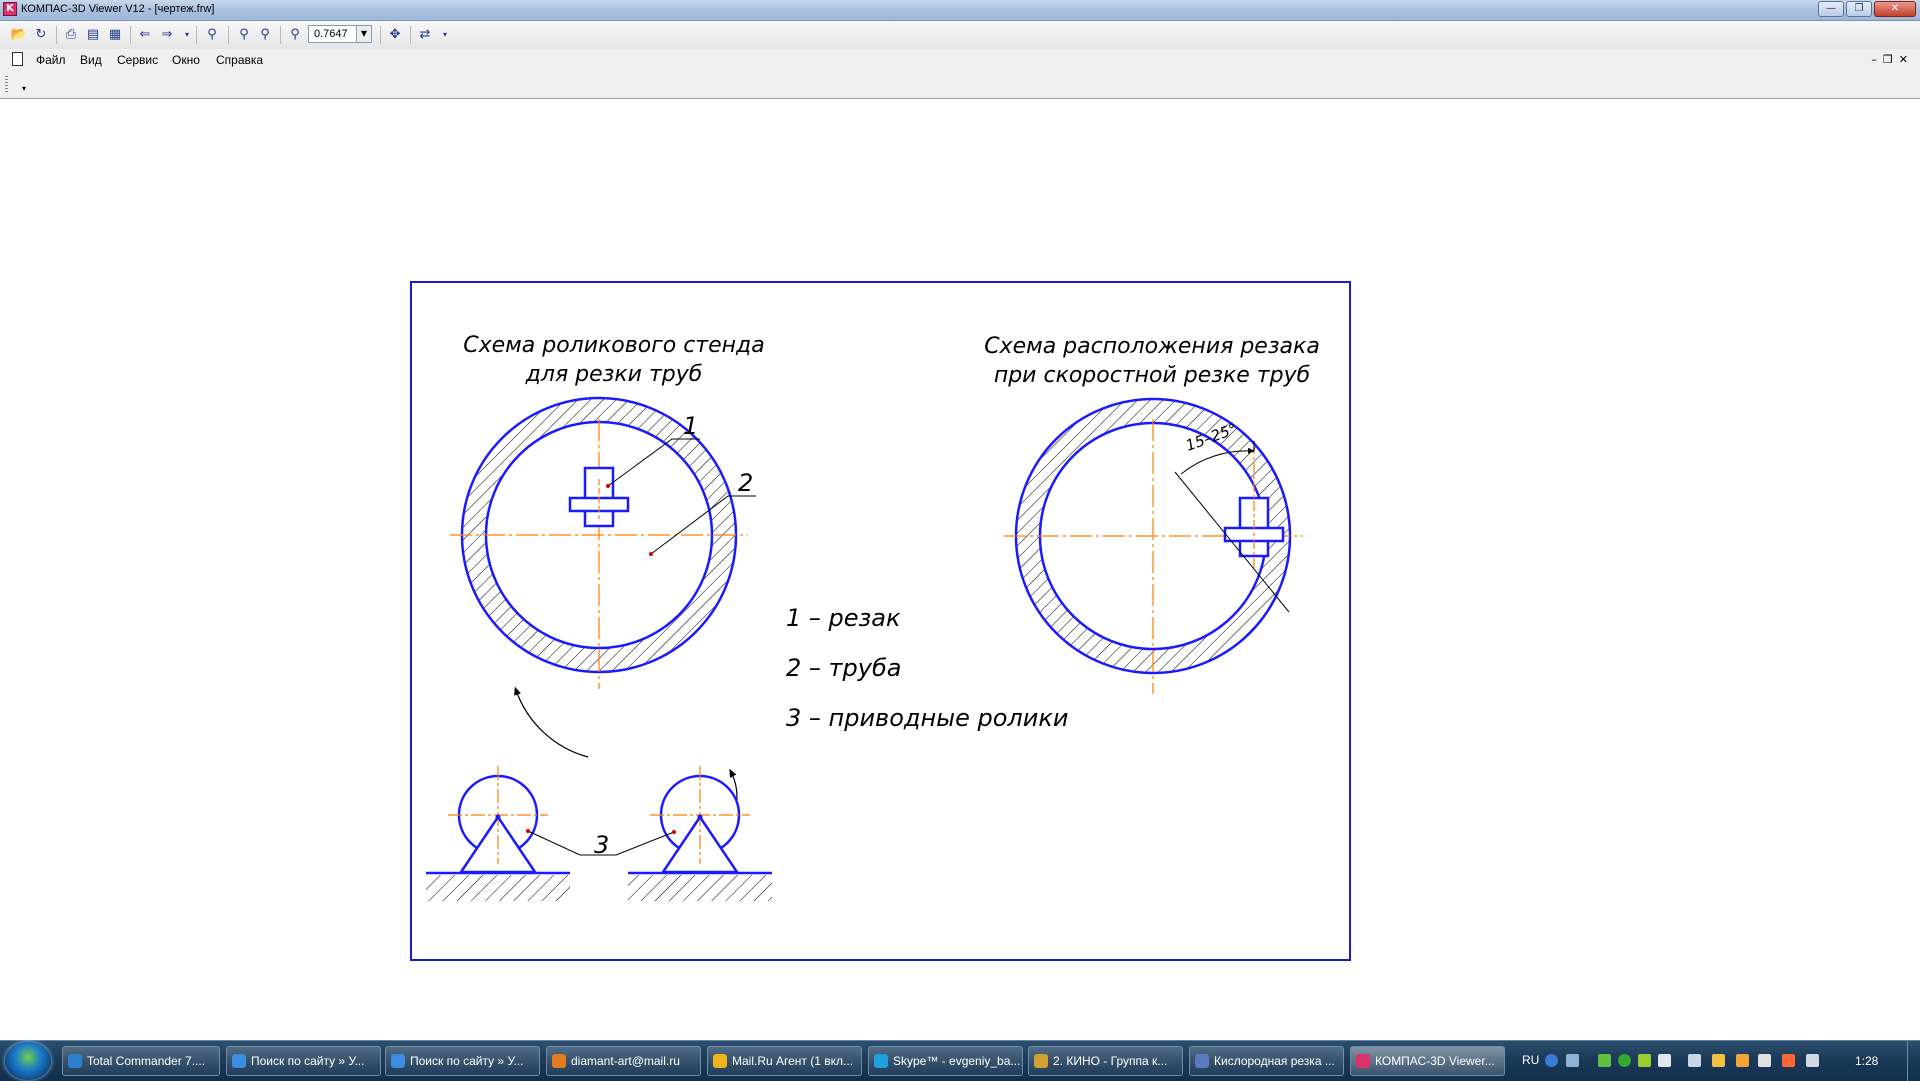 The width and height of the screenshot is (1920, 1081). What do you see at coordinates (1530, 1060) in the screenshot?
I see `language-indicator: RU` at bounding box center [1530, 1060].